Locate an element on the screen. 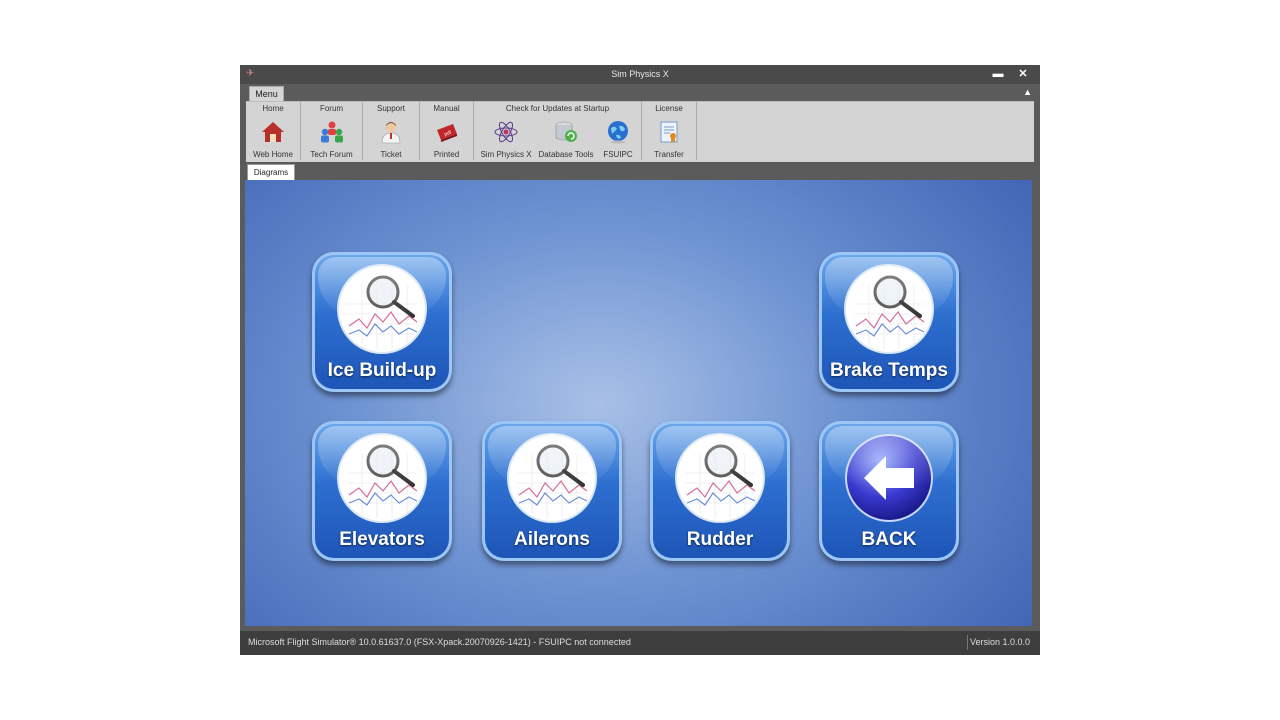  minimize-button: ▬ is located at coordinates (998, 74).